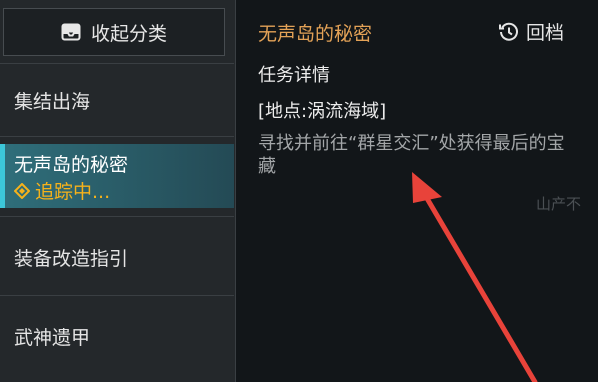  Describe the element at coordinates (117, 339) in the screenshot. I see `sidebar-item-war-god-armor: 武神遗甲` at that location.